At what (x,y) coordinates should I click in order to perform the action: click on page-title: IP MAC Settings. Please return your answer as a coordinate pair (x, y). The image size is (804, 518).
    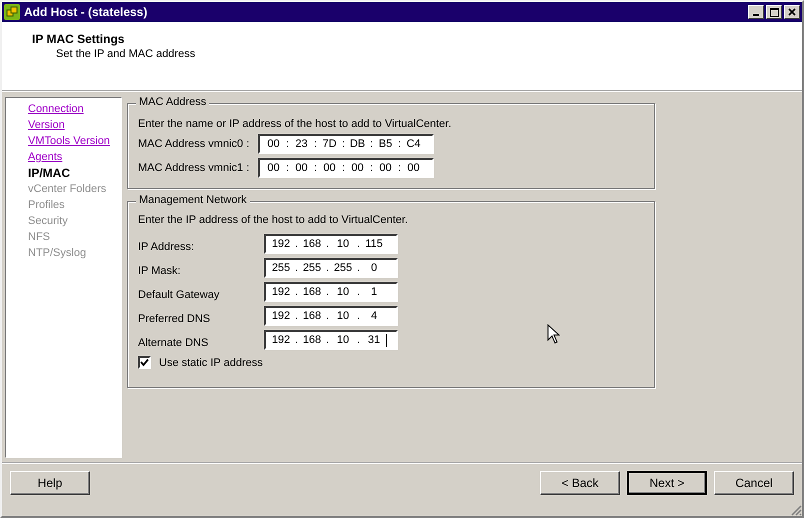
    Looking at the image, I should click on (79, 39).